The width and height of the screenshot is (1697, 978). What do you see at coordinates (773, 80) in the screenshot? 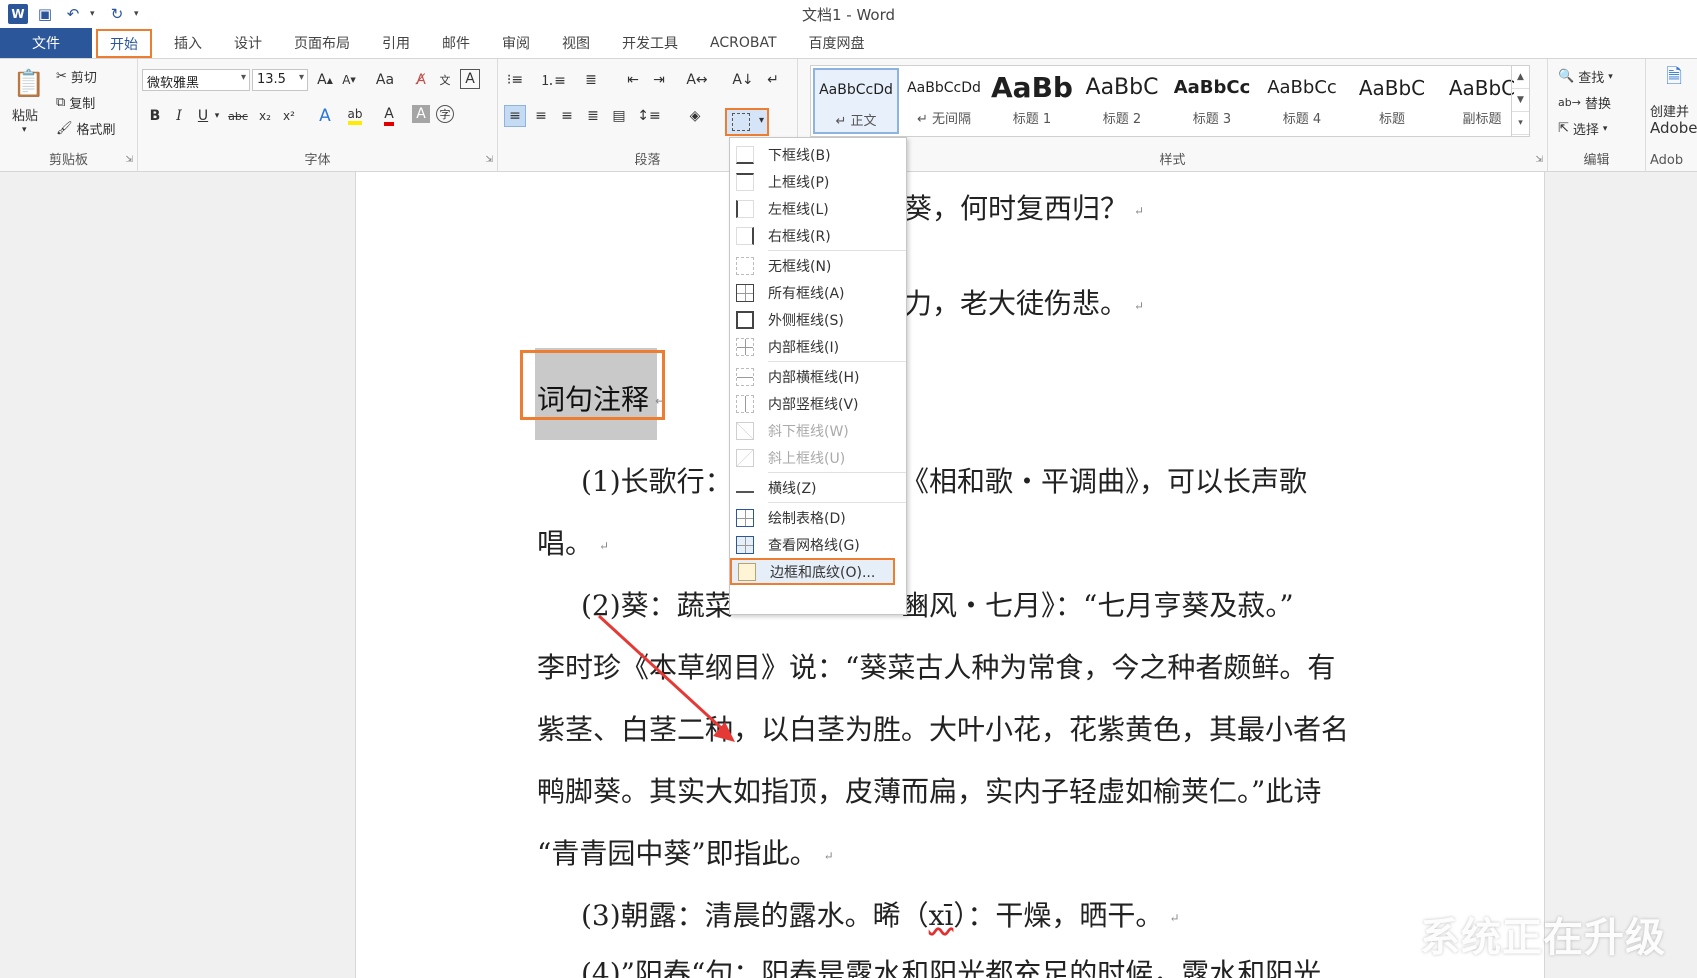
I see `show-marks-icon: ↵` at bounding box center [773, 80].